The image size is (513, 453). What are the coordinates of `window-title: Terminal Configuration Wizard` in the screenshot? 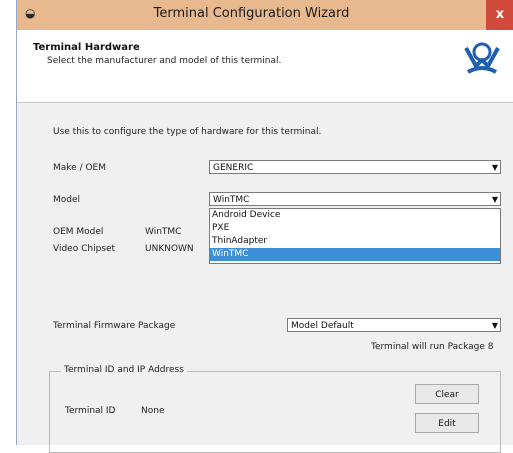 It's located at (251, 13).